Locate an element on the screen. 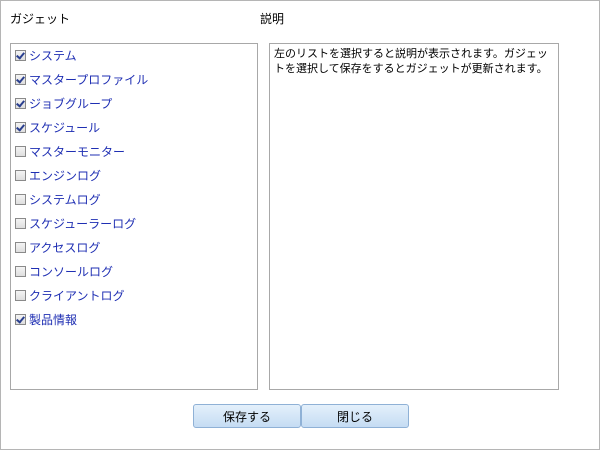  gadget-label: コンソールログ is located at coordinates (71, 271).